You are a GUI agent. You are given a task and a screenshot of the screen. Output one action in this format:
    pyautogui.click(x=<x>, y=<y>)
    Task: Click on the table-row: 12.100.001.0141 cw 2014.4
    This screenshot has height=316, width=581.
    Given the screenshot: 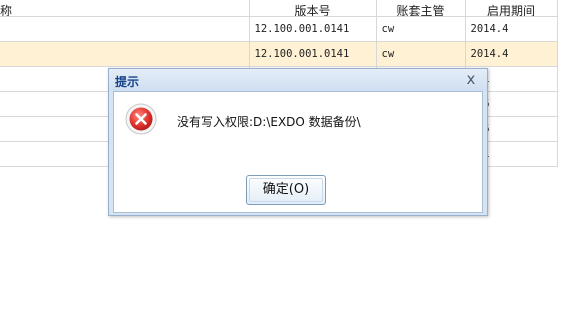 What is the action you would take?
    pyautogui.click(x=279, y=29)
    